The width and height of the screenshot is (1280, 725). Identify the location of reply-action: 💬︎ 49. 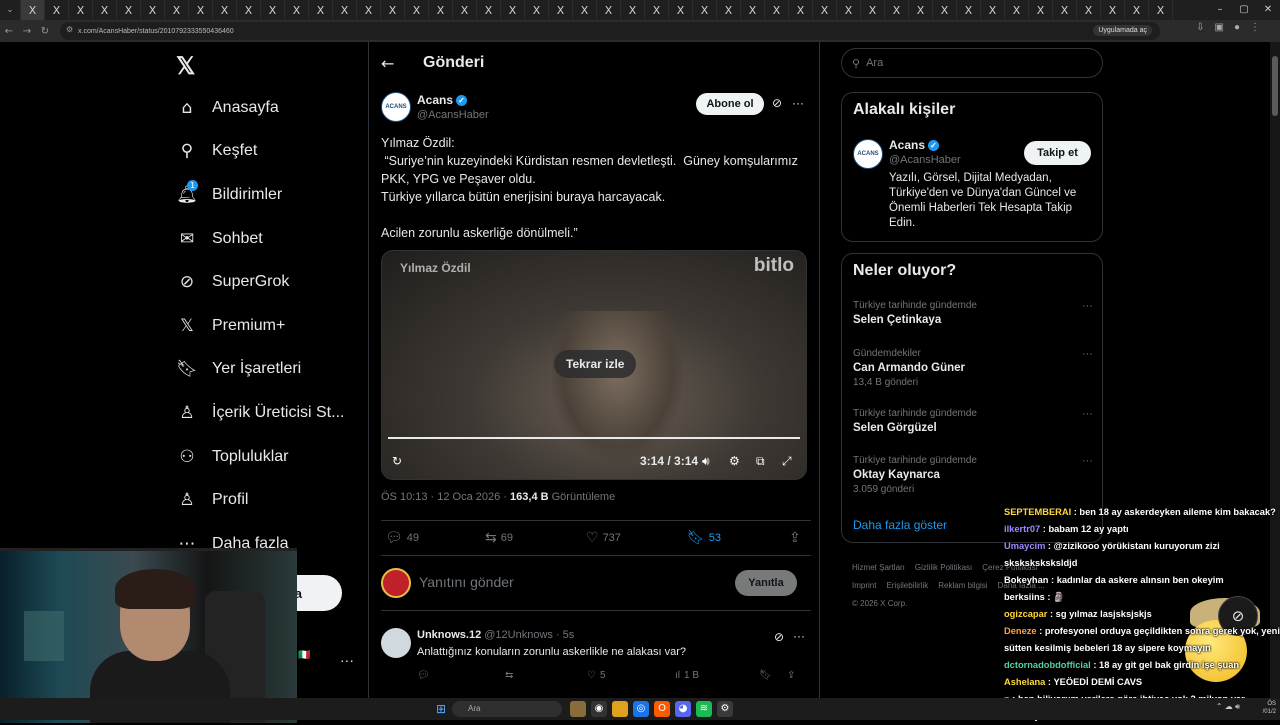
(402, 538).